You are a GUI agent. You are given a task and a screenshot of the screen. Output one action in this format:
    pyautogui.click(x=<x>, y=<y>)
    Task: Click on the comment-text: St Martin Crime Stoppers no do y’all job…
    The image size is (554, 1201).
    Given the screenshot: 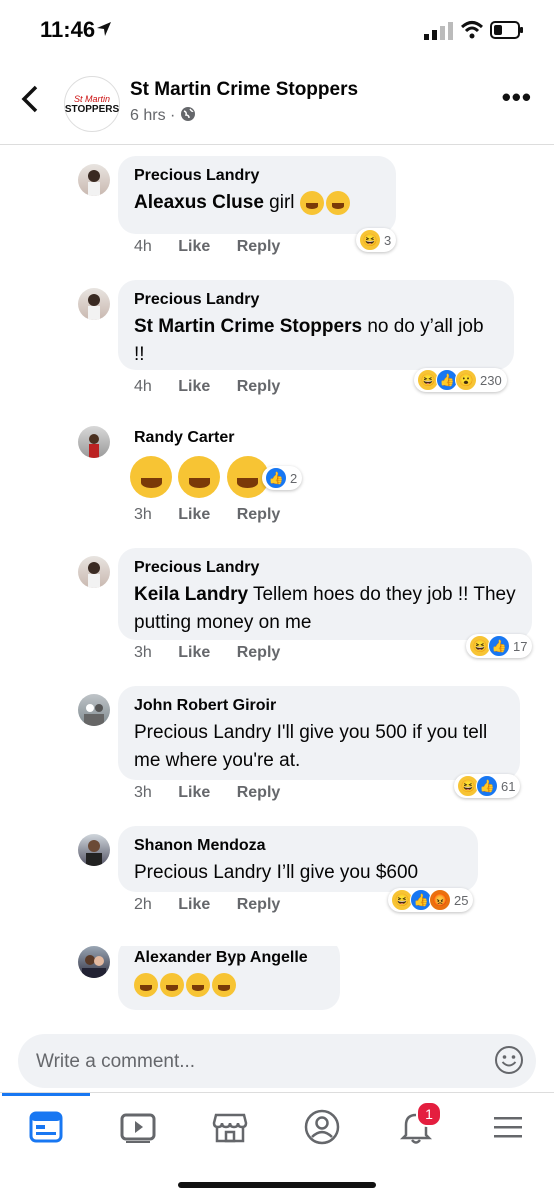 What is the action you would take?
    pyautogui.click(x=309, y=340)
    